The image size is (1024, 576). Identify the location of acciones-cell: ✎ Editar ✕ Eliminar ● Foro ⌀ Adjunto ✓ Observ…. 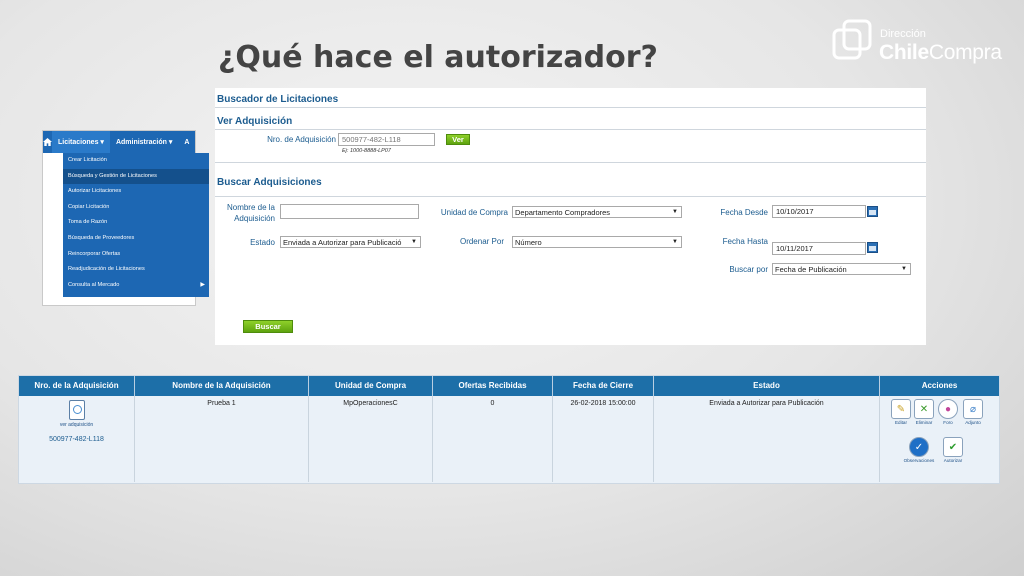
(939, 439).